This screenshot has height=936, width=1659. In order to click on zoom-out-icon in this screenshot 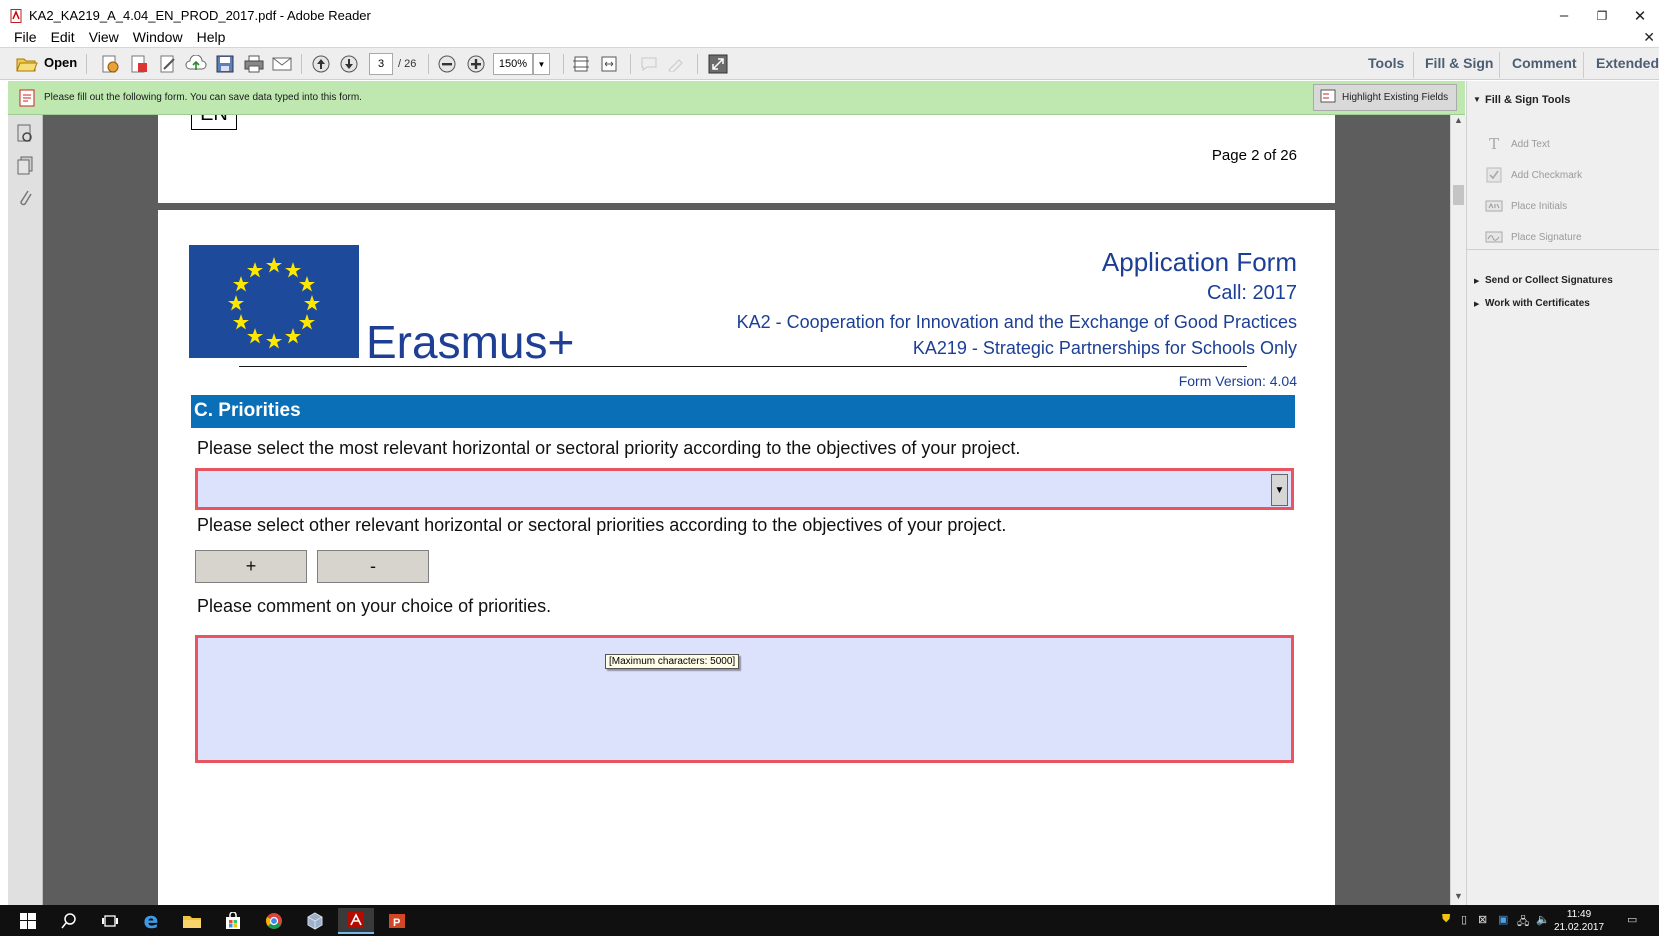, I will do `click(447, 64)`.